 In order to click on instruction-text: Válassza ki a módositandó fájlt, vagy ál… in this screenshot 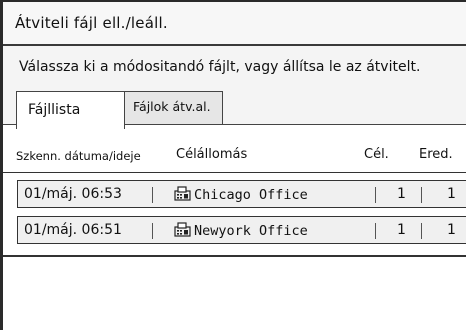, I will do `click(220, 67)`.